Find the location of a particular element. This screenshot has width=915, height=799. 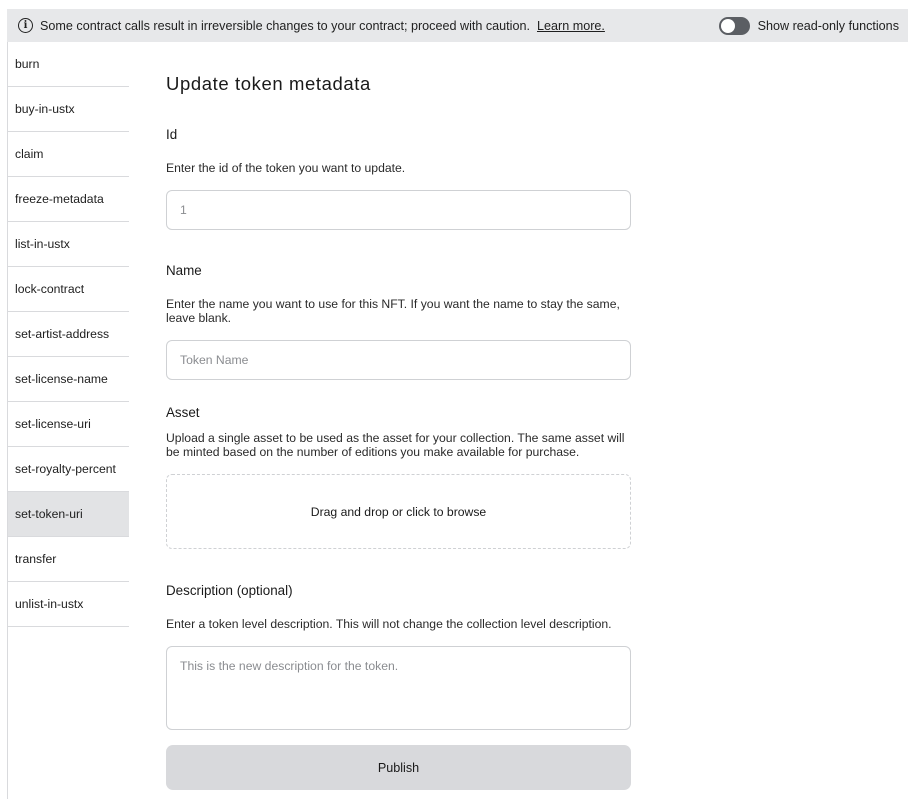

sidebar-item-transfer: transfer is located at coordinates (68, 559).